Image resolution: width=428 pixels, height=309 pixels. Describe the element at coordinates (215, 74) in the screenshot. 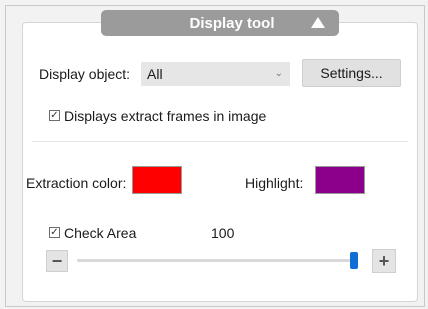

I see `display-object-select: All ⌄` at that location.